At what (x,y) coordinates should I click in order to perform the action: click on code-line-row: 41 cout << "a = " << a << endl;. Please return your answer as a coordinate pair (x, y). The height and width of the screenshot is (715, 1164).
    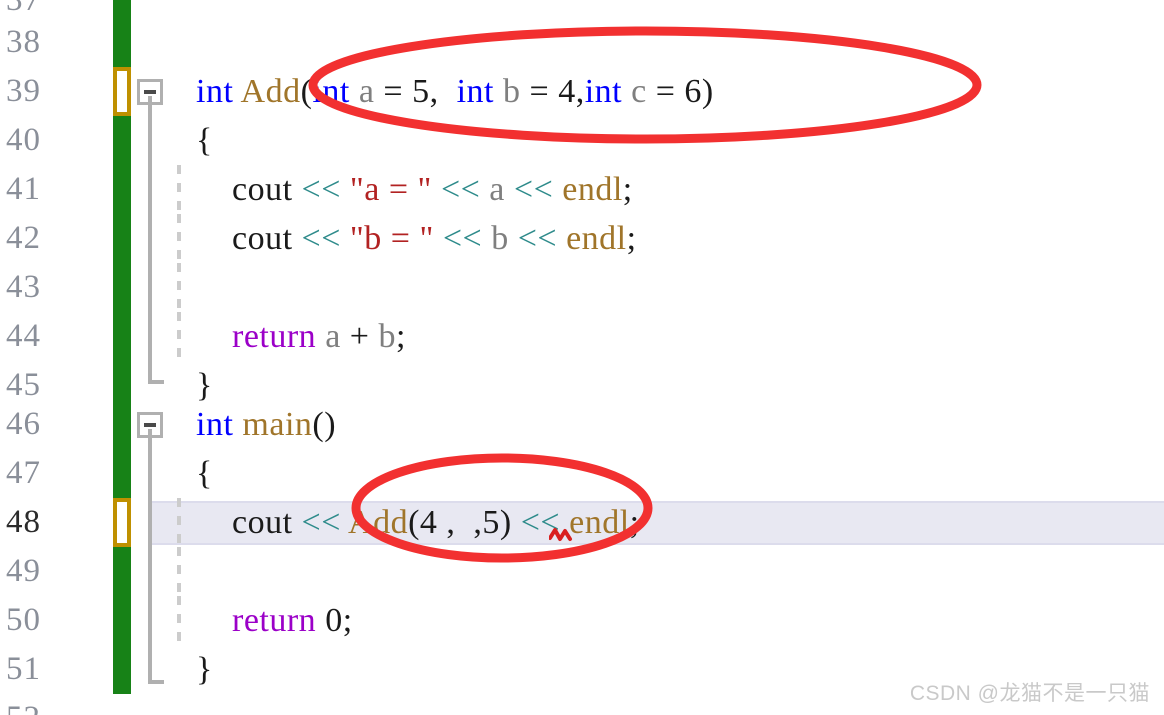
    Looking at the image, I should click on (582, 189).